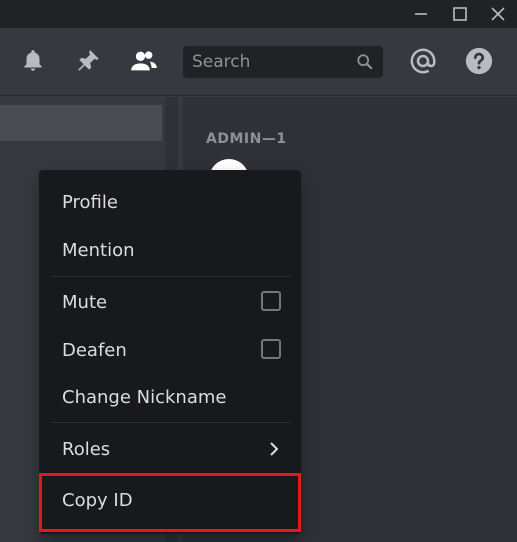 The width and height of the screenshot is (517, 542). I want to click on member-group-header: ADMIN—1, so click(246, 139).